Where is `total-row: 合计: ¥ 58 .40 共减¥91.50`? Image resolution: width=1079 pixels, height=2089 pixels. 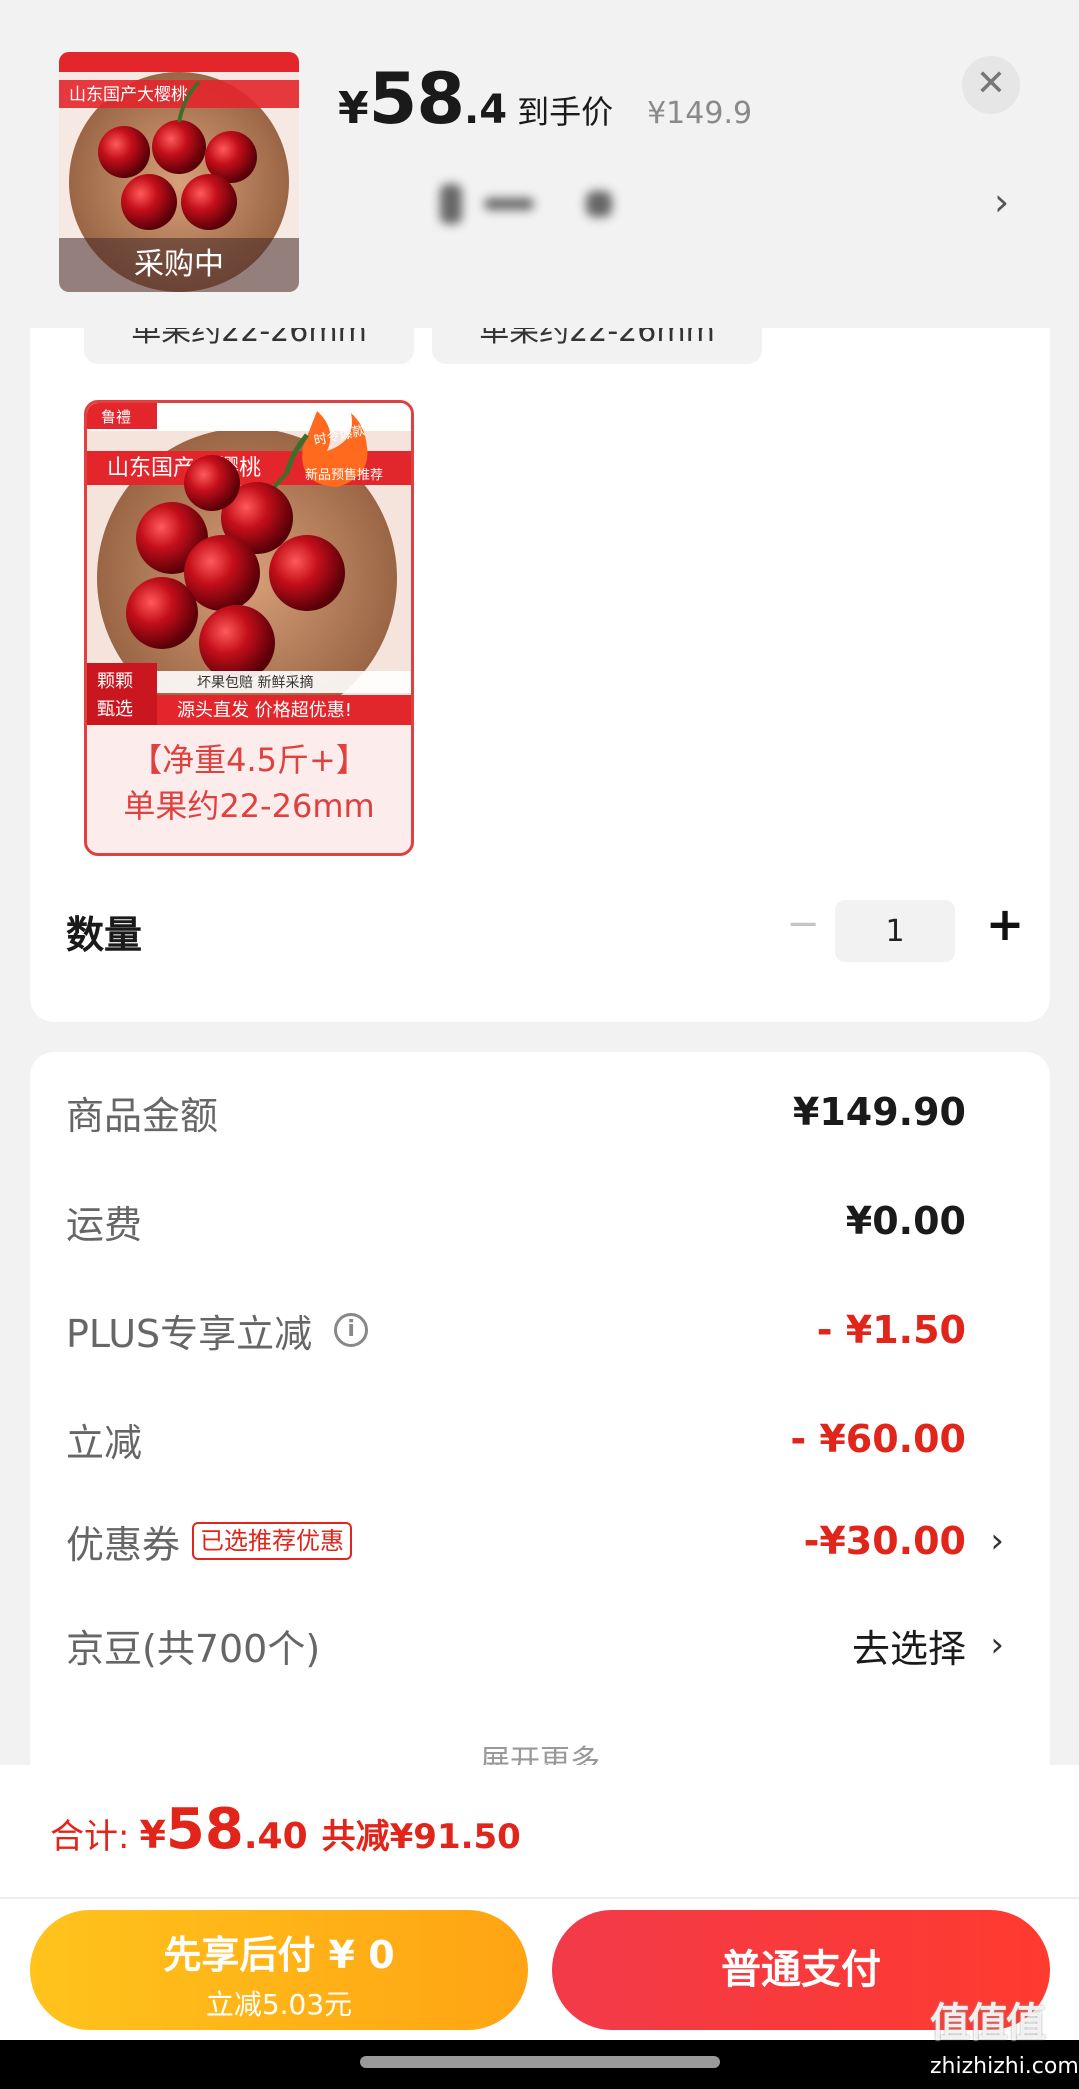
total-row: 合计: ¥ 58 .40 共减¥91.50 is located at coordinates (285, 1829).